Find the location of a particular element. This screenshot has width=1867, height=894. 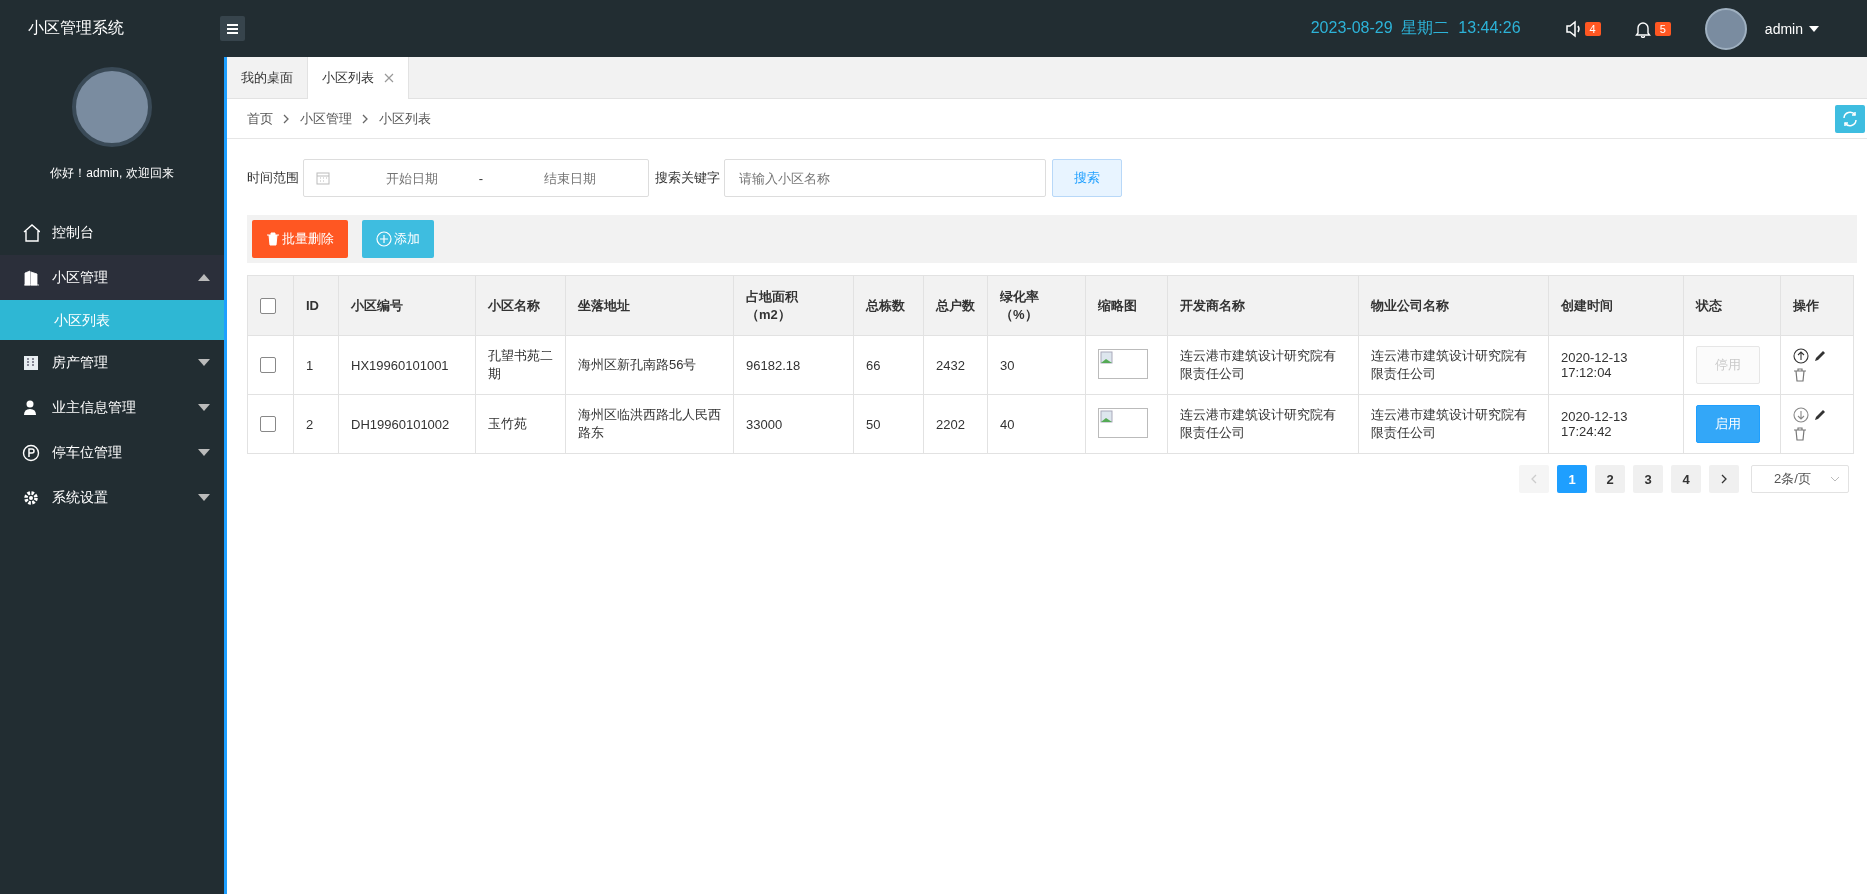

plus-circle-icon is located at coordinates (384, 239).